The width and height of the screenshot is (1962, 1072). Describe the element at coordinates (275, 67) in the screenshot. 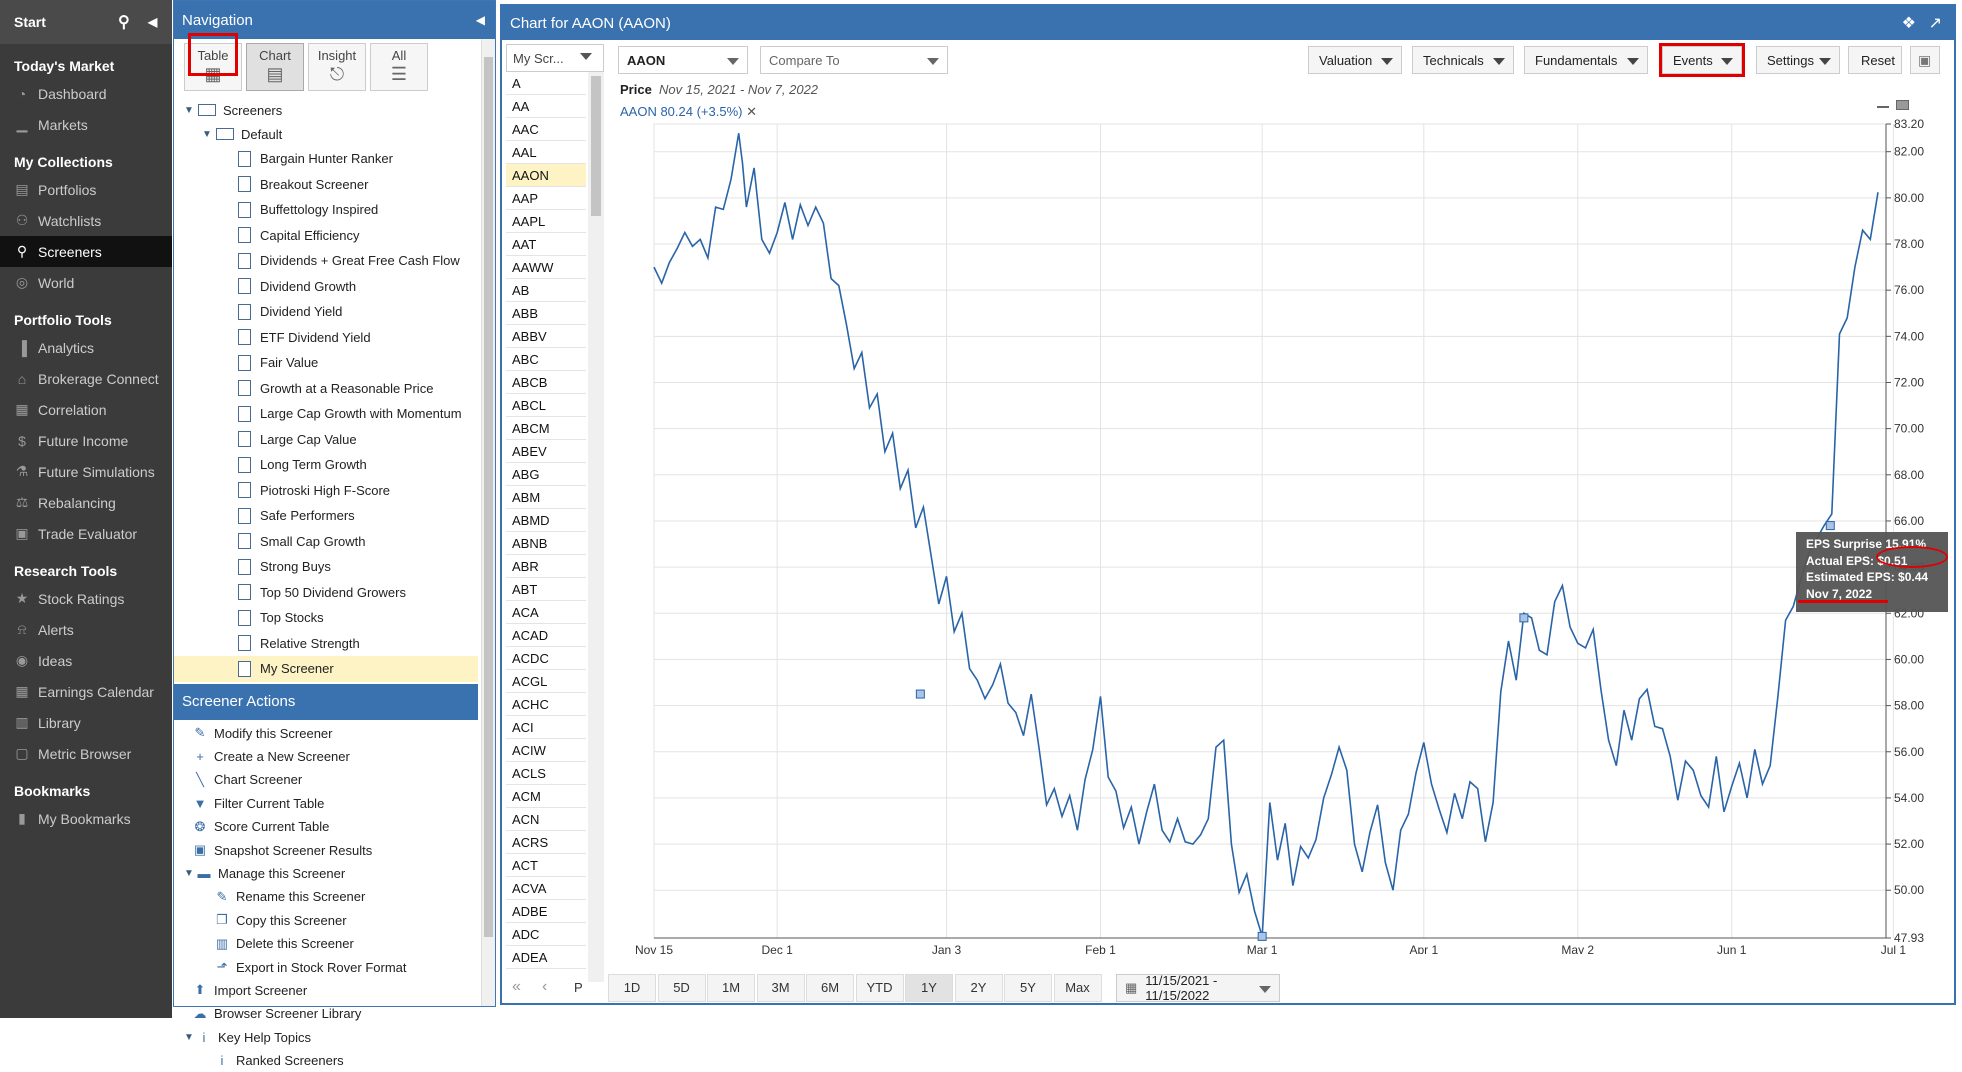

I see `tab-chart: Chart▤` at that location.